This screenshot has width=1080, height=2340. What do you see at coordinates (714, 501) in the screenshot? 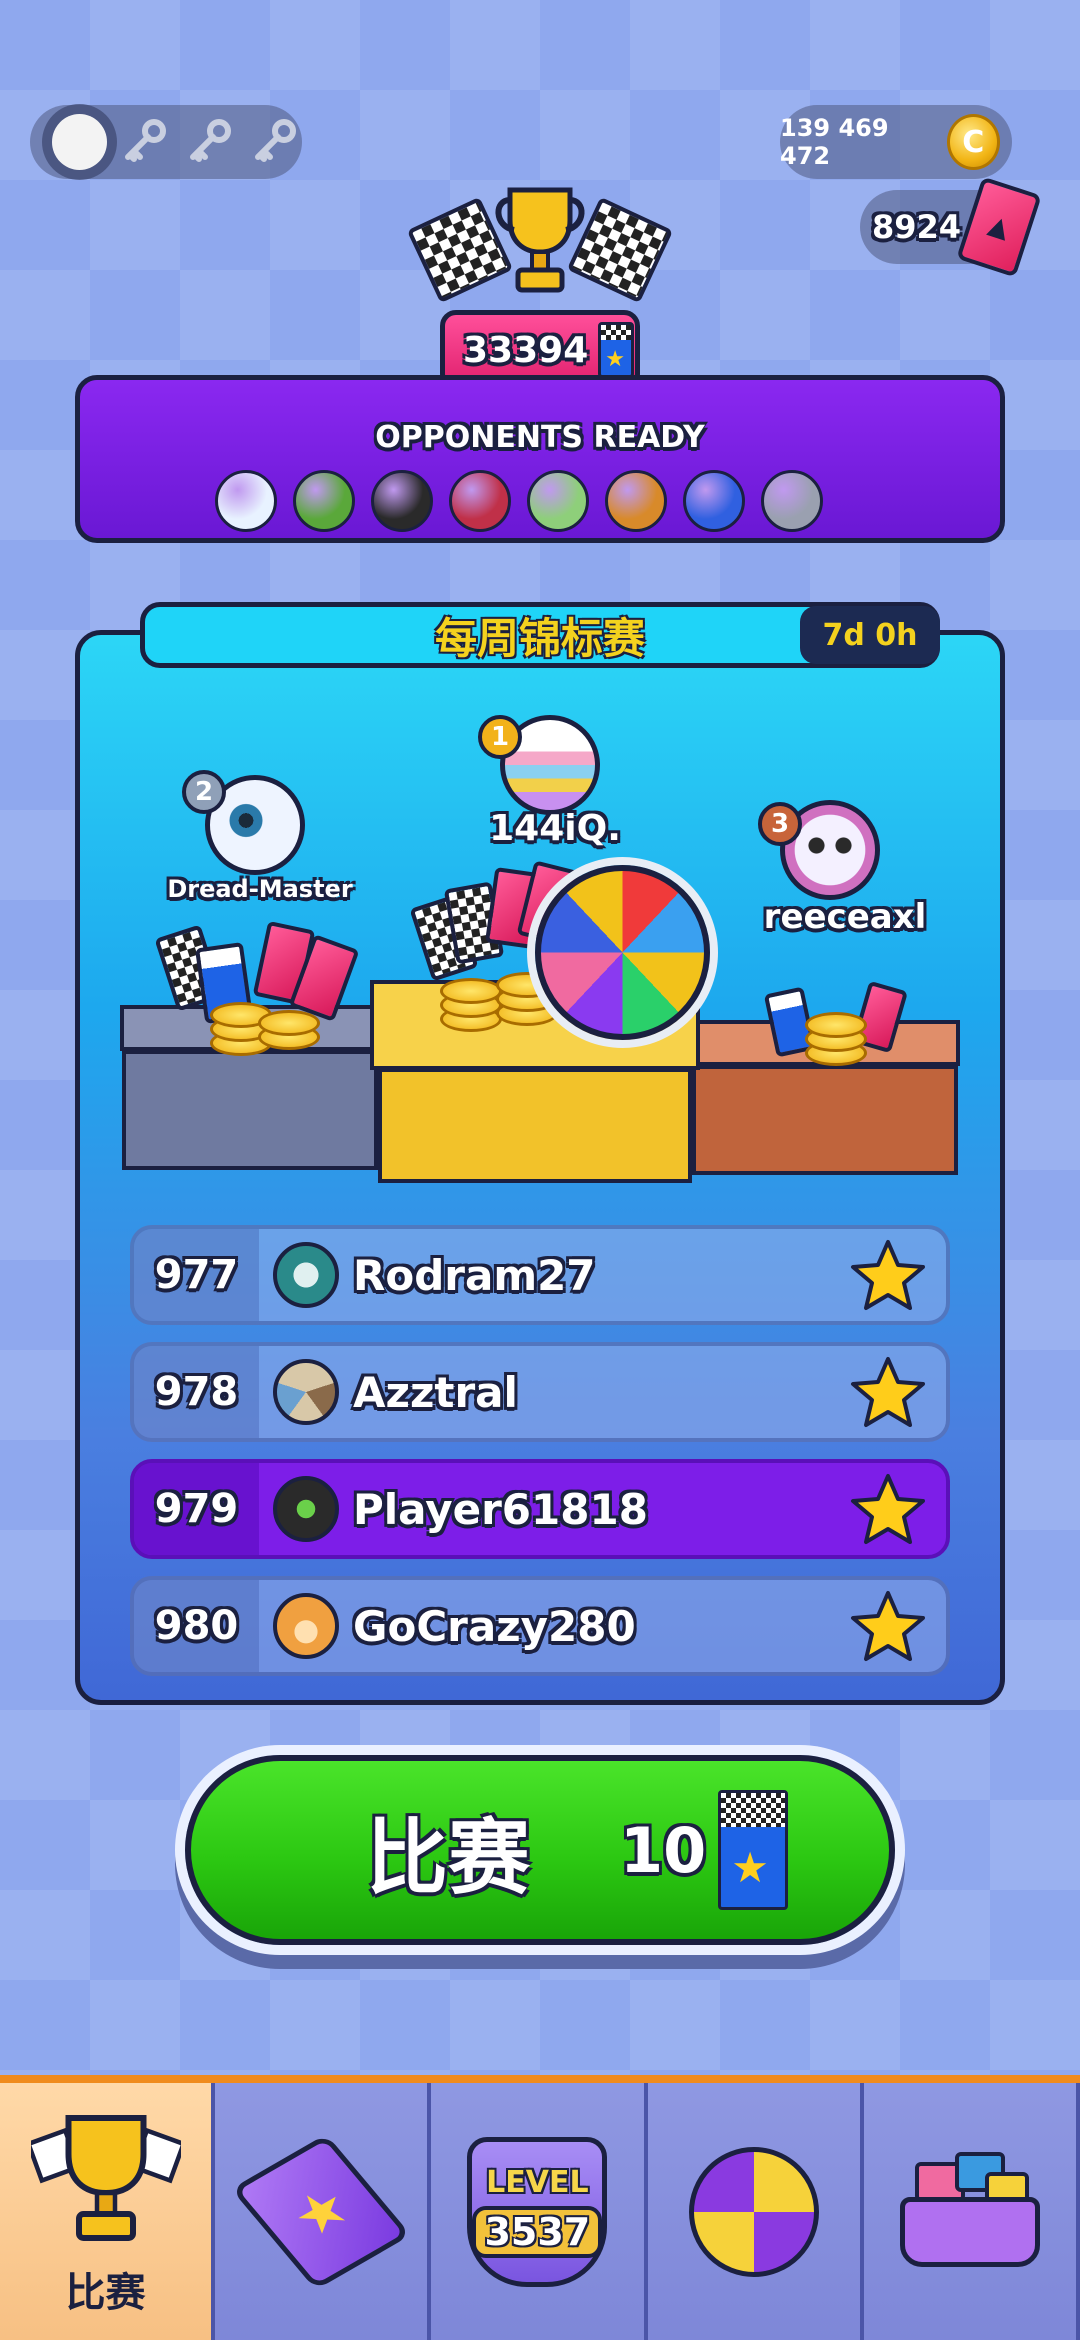
I see `knot-ball-icon` at bounding box center [714, 501].